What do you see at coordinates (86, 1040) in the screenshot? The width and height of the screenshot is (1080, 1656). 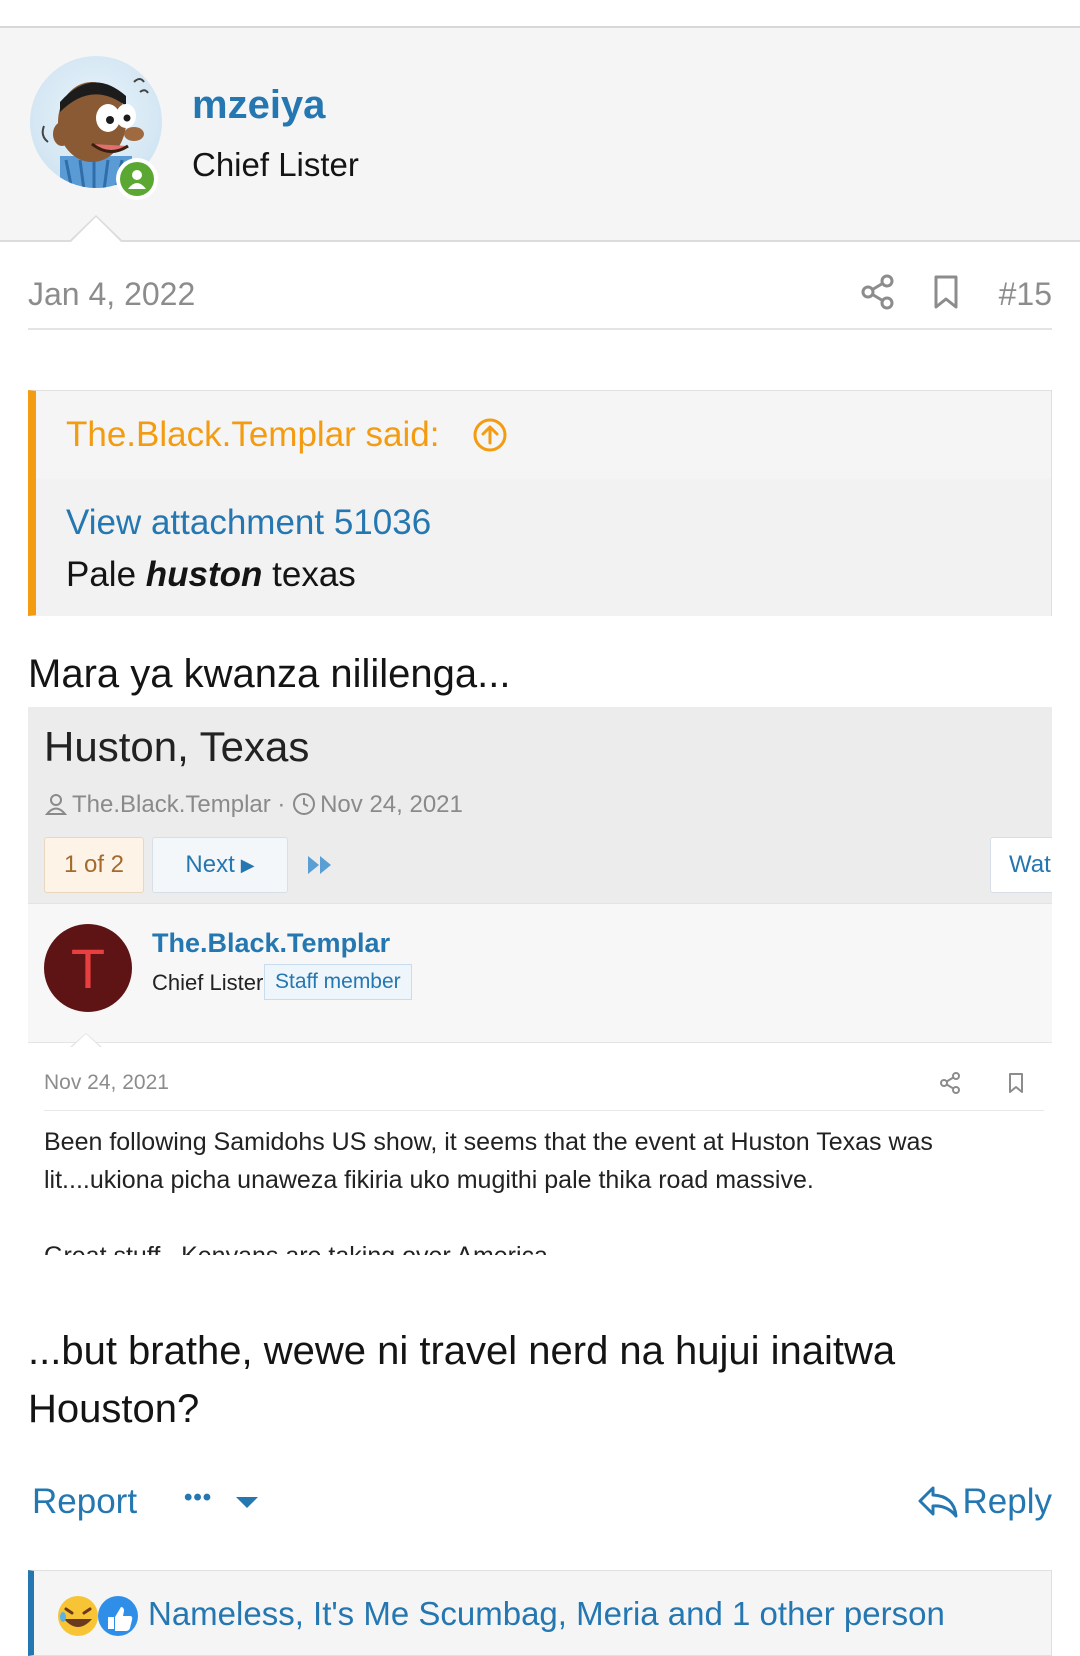 I see `embedded-user-pointer` at bounding box center [86, 1040].